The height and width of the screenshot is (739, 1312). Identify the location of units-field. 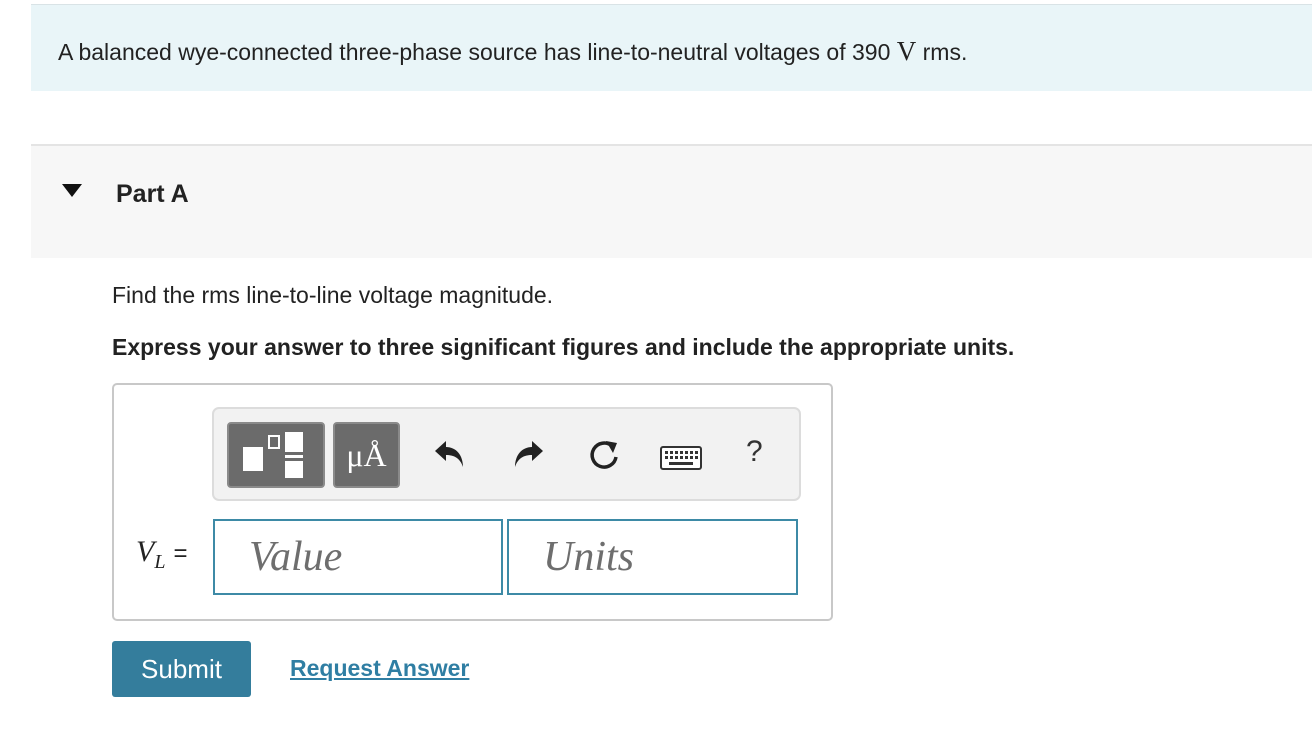
(652, 557).